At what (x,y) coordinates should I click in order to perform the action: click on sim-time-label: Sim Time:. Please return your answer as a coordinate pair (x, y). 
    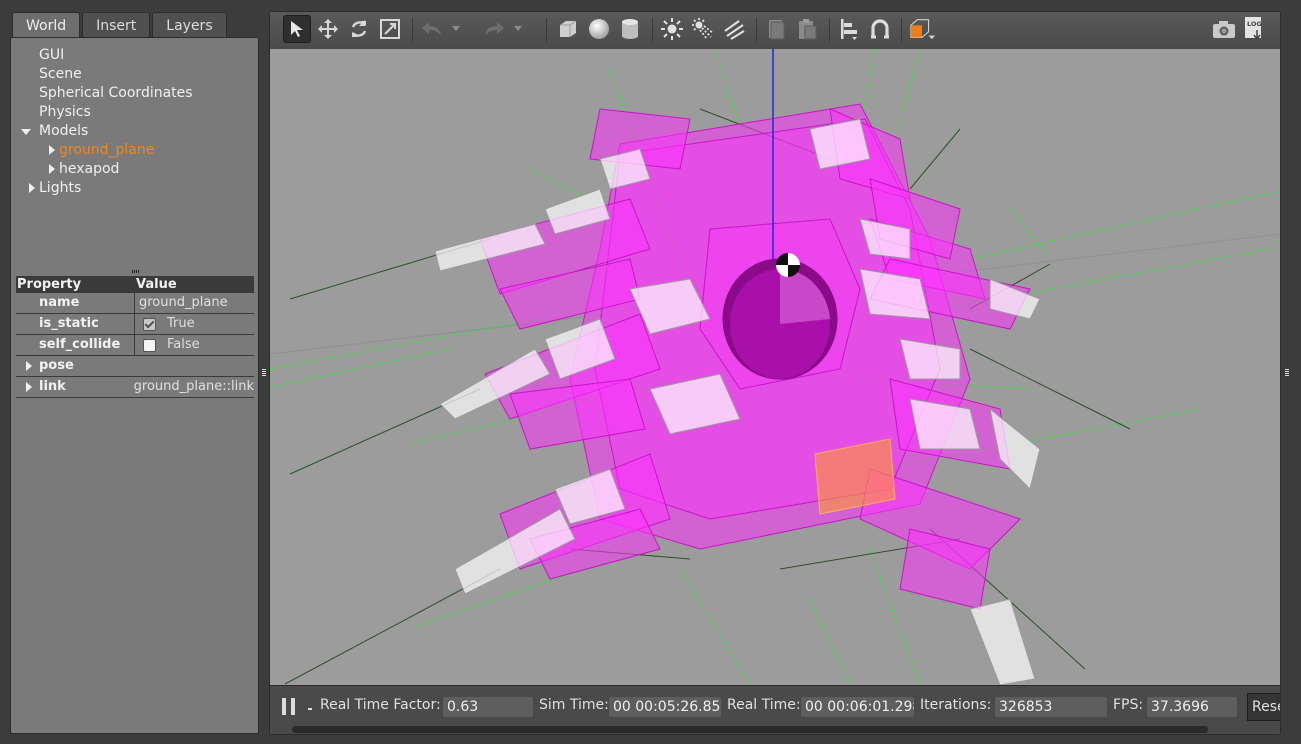
    Looking at the image, I should click on (574, 705).